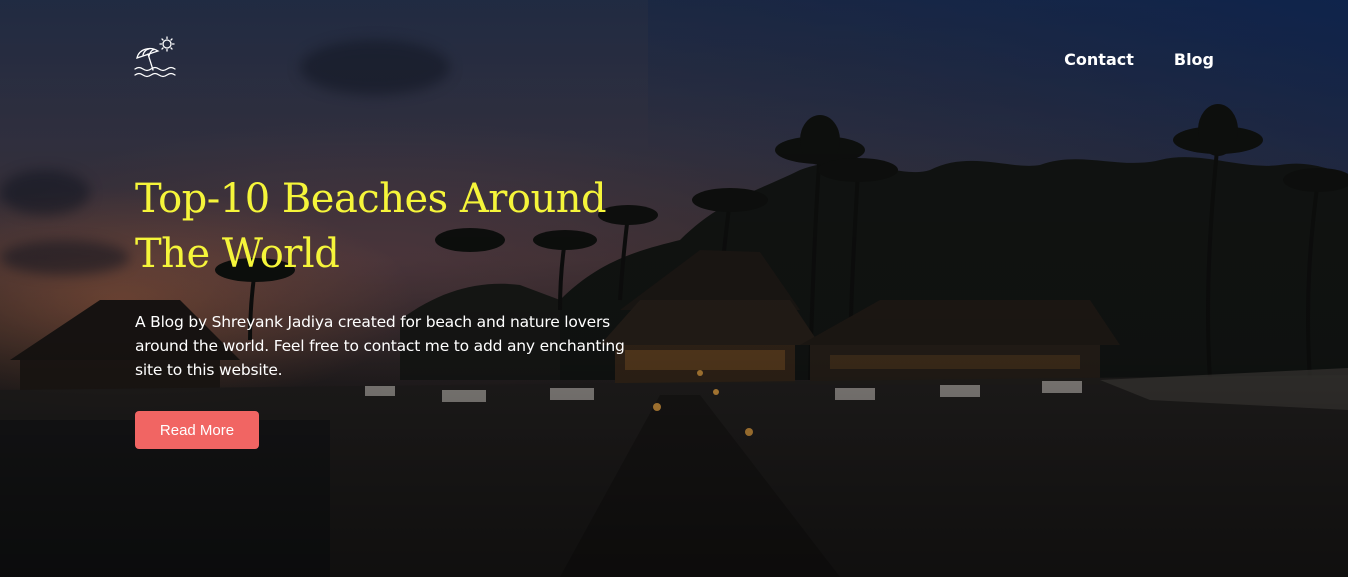 The image size is (1348, 577). I want to click on beach-umbrella-sun-waves-icon, so click(156, 57).